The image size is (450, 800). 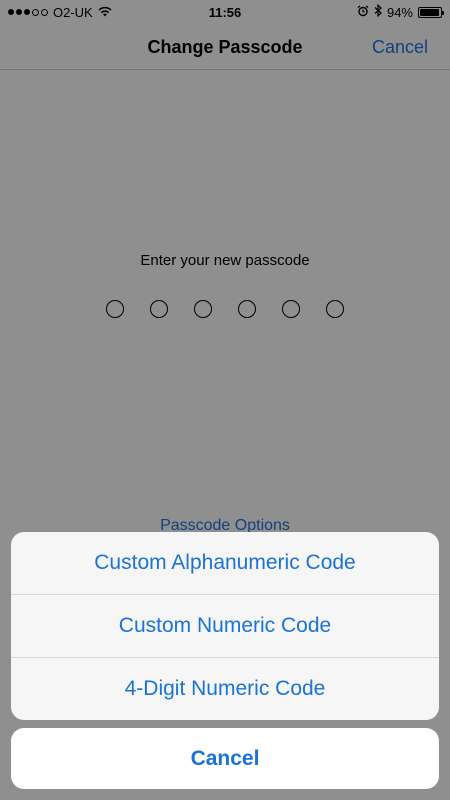 What do you see at coordinates (225, 689) in the screenshot?
I see `option-4-digit-numeric-code: 4-Digit Numeric Code` at bounding box center [225, 689].